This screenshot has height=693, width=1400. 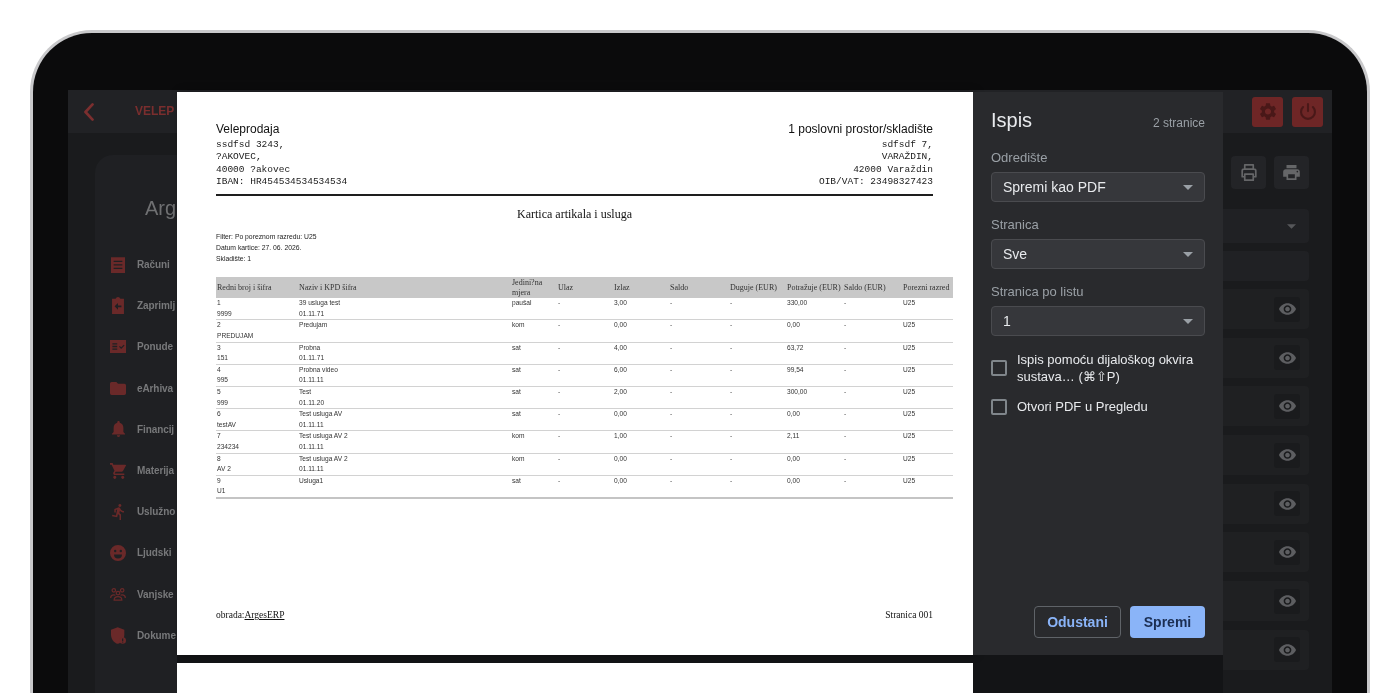 I want to click on people-icon, so click(x=118, y=594).